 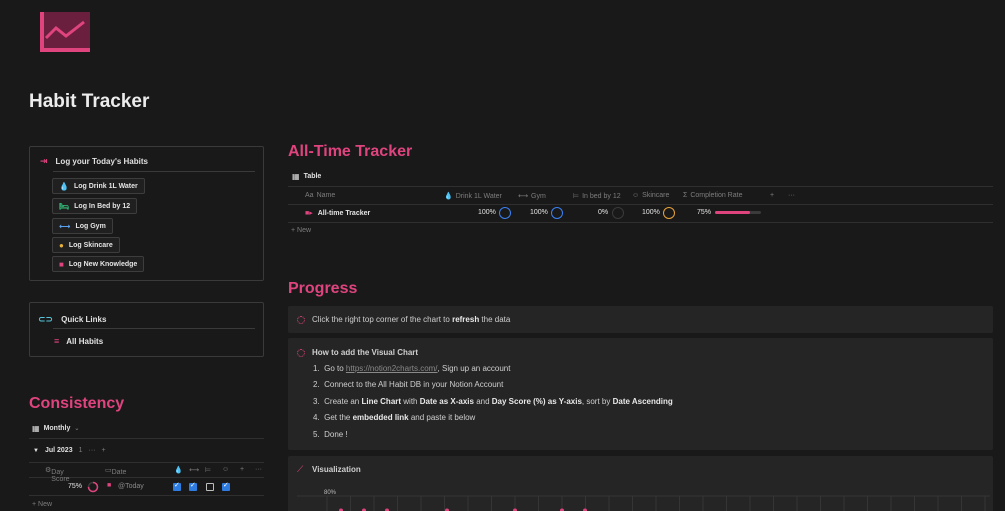 I want to click on water-checkbox, so click(x=177, y=486).